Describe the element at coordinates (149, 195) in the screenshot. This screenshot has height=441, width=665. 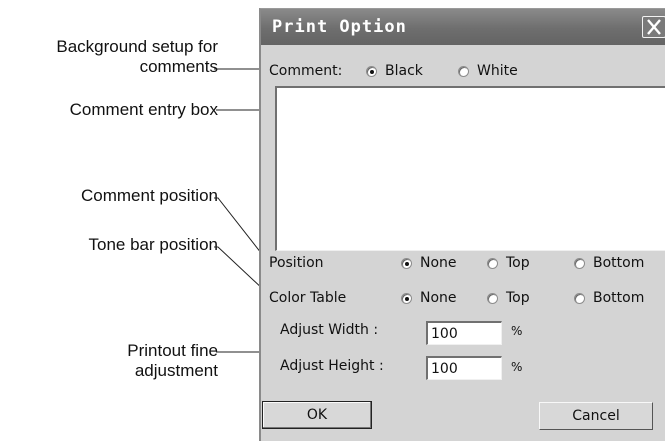
I see `annotation-comment-position: Comment position` at that location.